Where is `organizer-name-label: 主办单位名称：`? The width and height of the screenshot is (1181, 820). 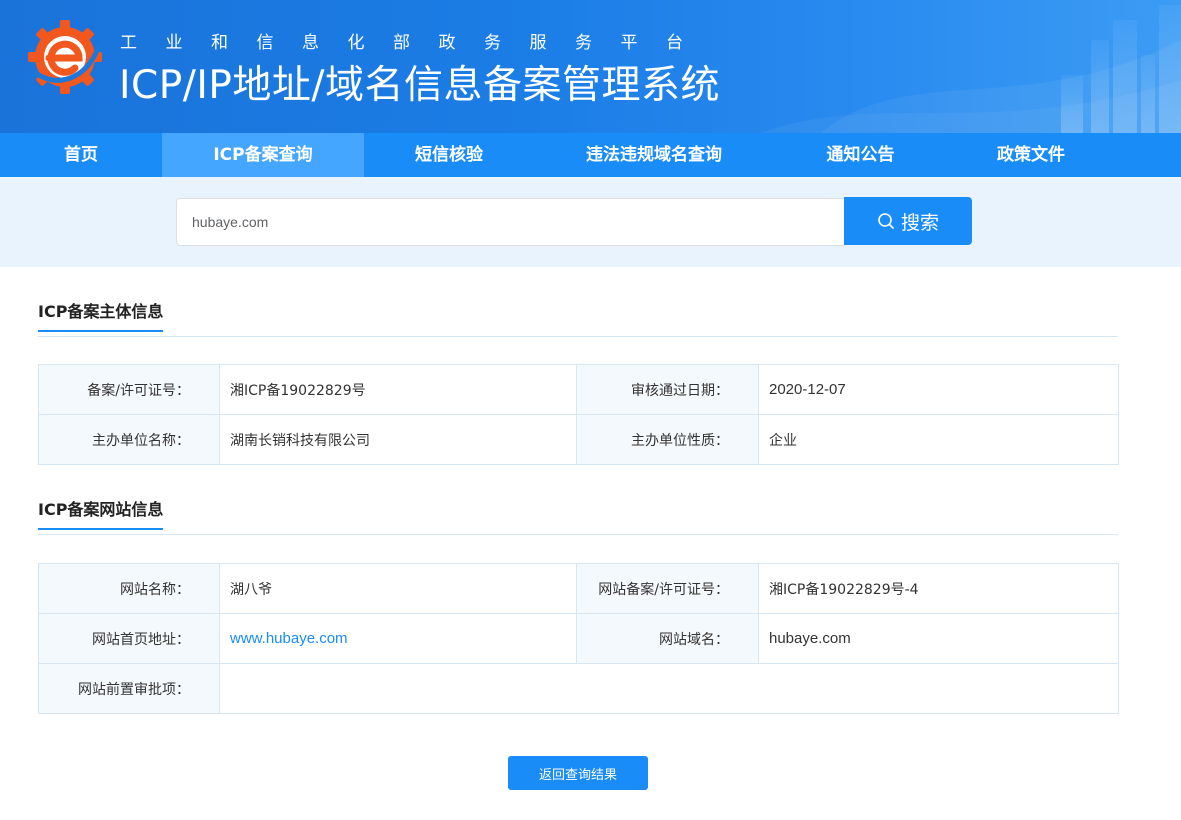 organizer-name-label: 主办单位名称： is located at coordinates (129, 439).